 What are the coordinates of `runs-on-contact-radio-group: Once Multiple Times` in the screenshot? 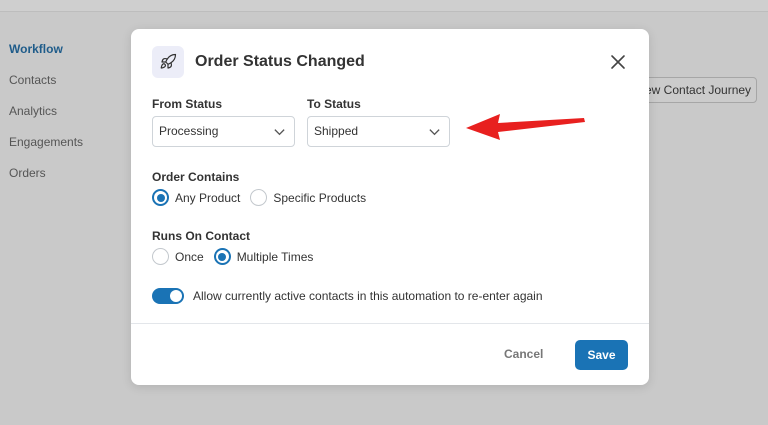 It's located at (237, 256).